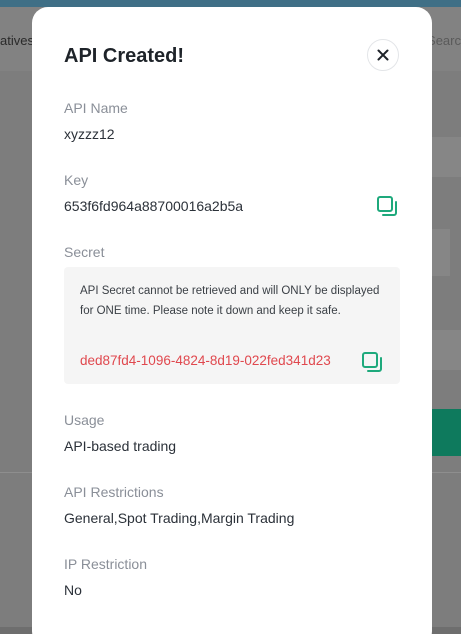  What do you see at coordinates (124, 56) in the screenshot?
I see `modal-title: API Created!` at bounding box center [124, 56].